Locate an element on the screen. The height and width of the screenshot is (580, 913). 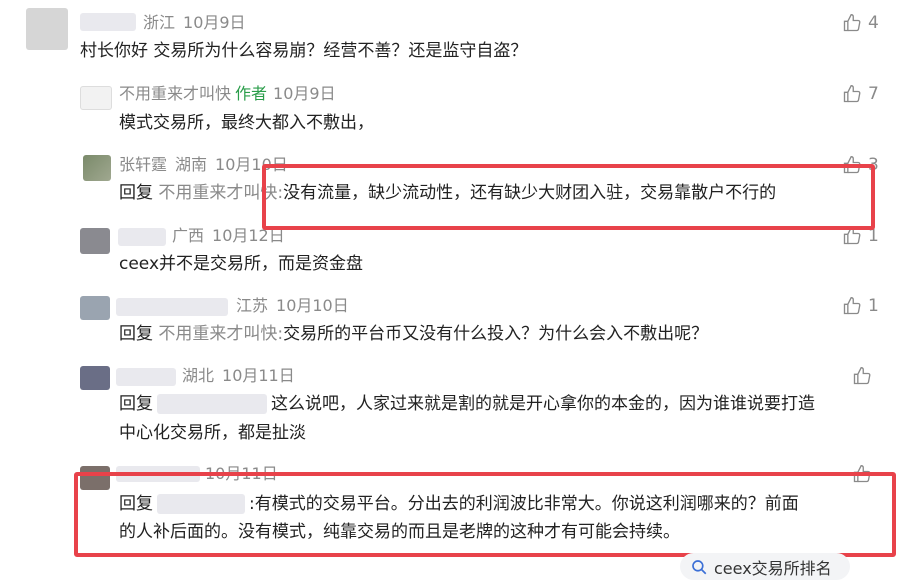
author-badge: 作者 is located at coordinates (251, 93).